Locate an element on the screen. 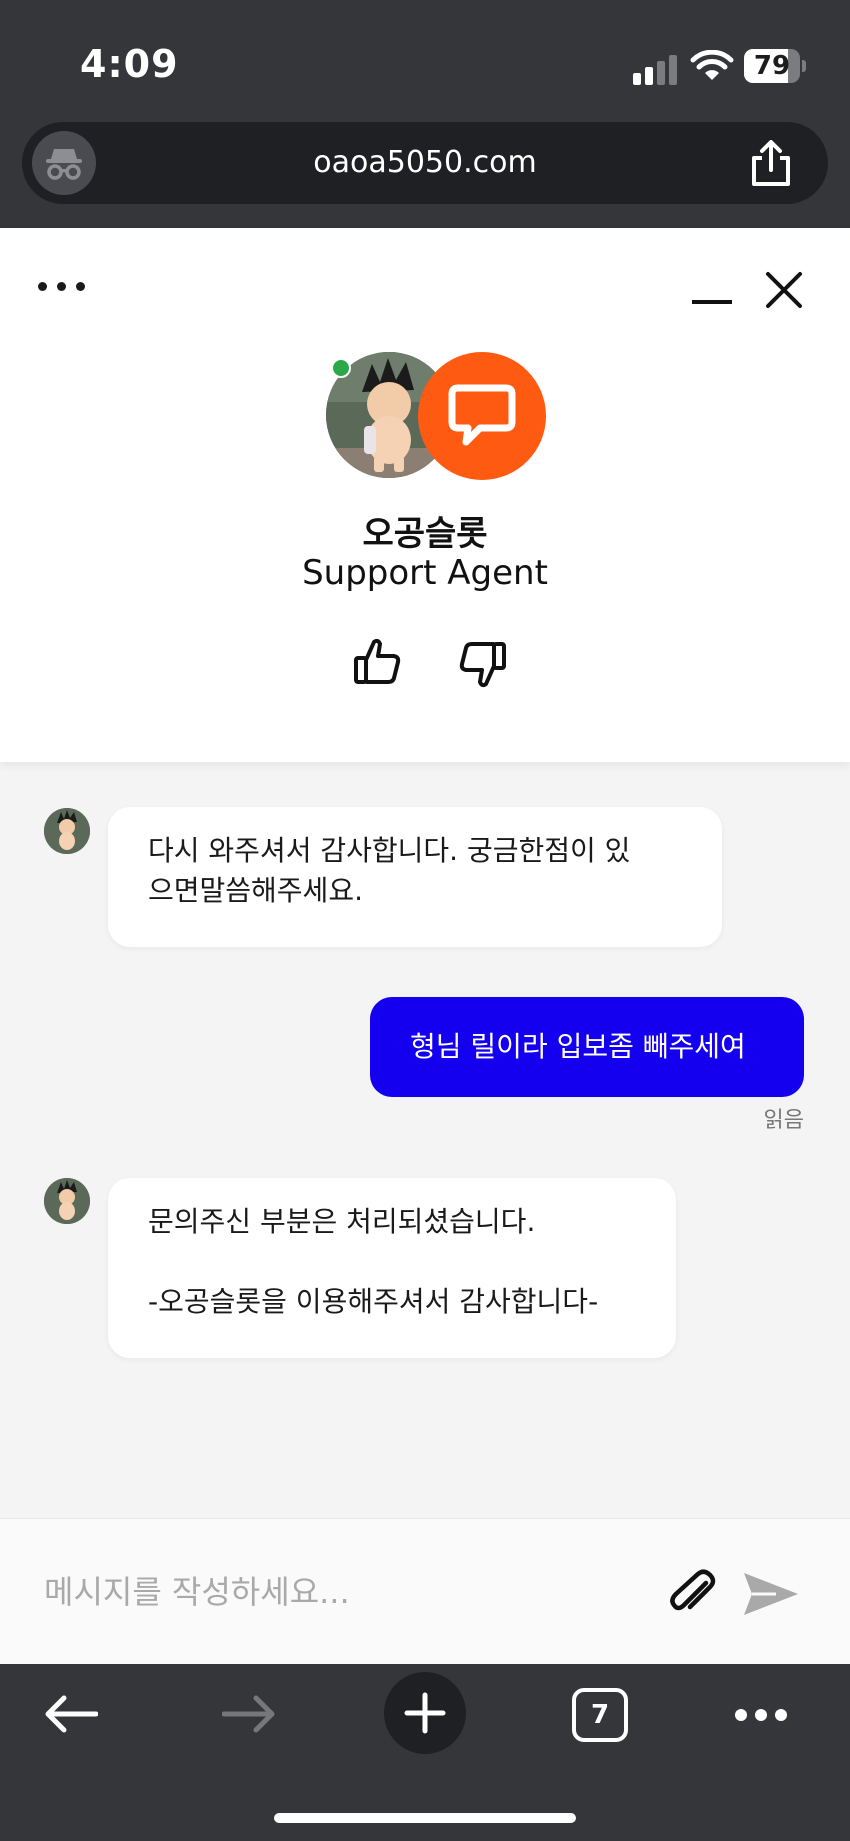 The width and height of the screenshot is (850, 1841). agent-role: Support Agent is located at coordinates (425, 573).